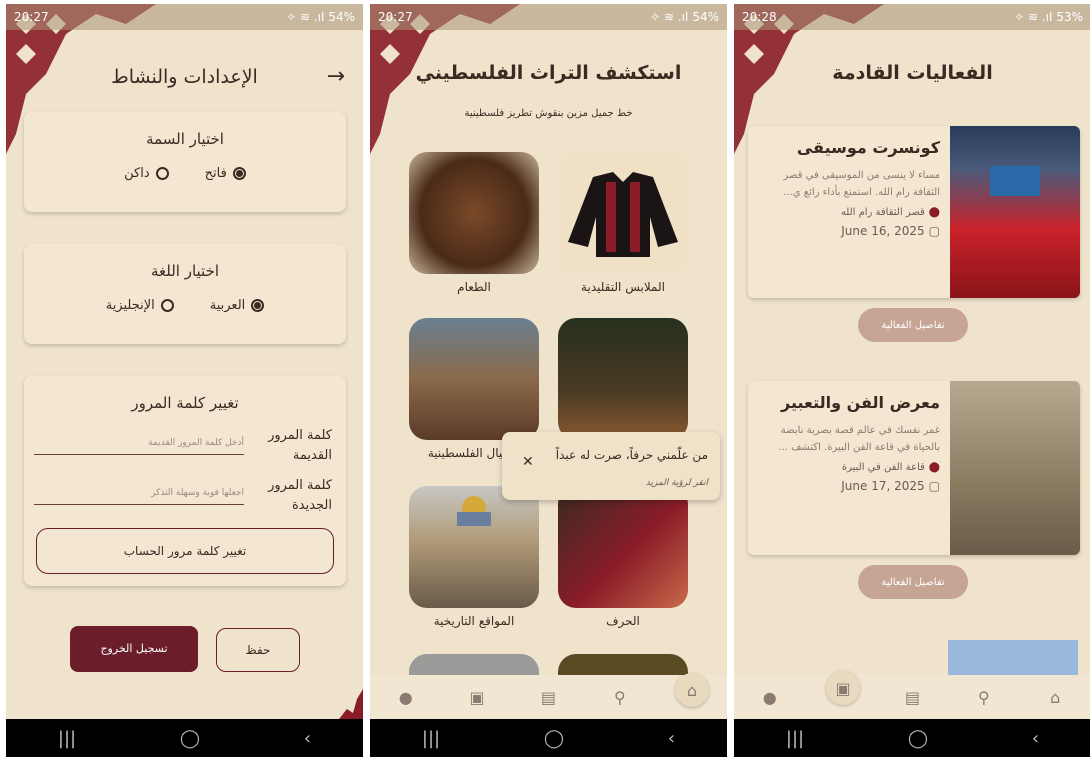 The image size is (1090, 760). Describe the element at coordinates (631, 455) in the screenshot. I see `toast-quote: من علّمني حرفاً، صرت له عبداً` at that location.